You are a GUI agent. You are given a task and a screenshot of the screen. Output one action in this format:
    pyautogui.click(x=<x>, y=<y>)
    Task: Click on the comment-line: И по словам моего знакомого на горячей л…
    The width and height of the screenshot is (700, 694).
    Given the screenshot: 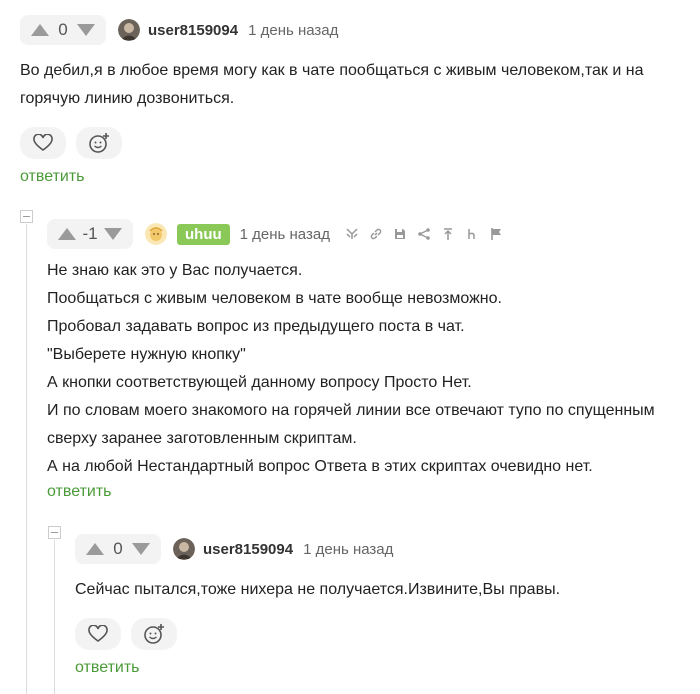 What is the action you would take?
    pyautogui.click(x=351, y=410)
    